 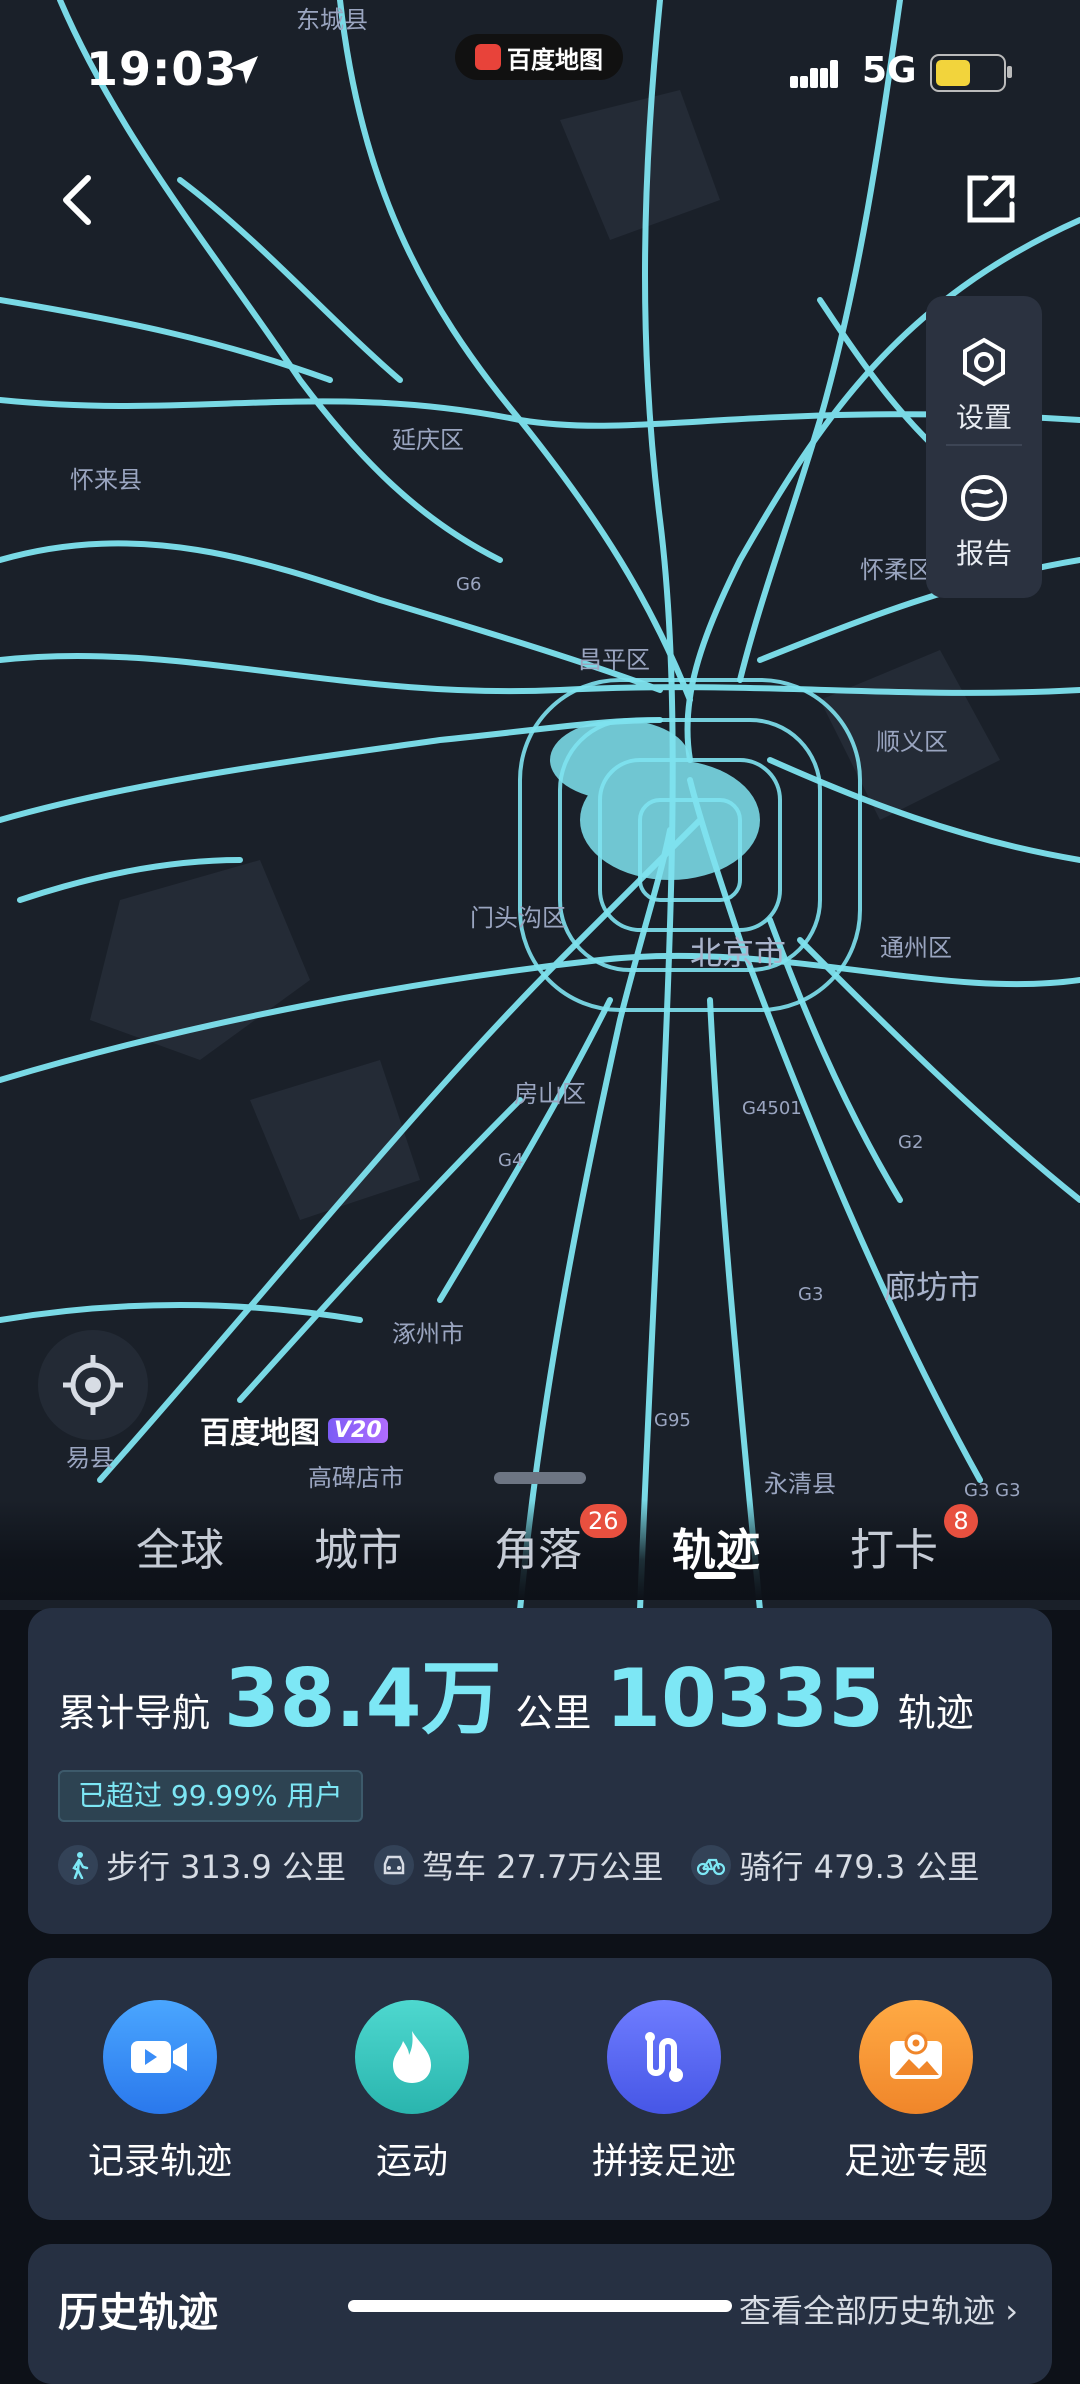 I want to click on map-label: 廊坊市, so click(x=932, y=1287).